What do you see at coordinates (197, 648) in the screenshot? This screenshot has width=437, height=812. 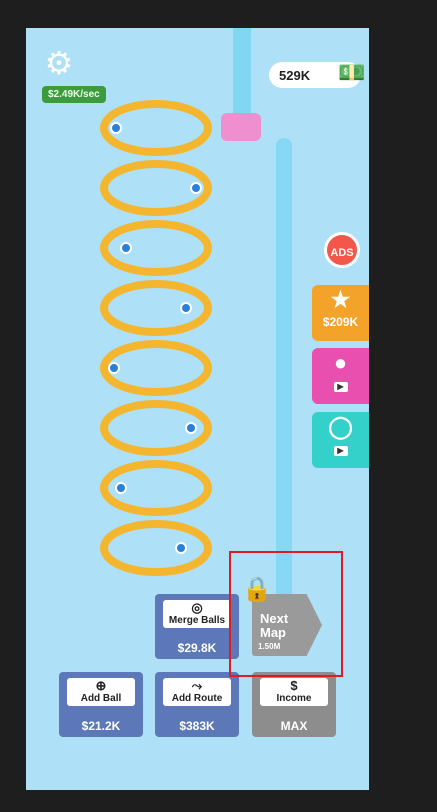 I see `merge-balls-price: $29.8K` at bounding box center [197, 648].